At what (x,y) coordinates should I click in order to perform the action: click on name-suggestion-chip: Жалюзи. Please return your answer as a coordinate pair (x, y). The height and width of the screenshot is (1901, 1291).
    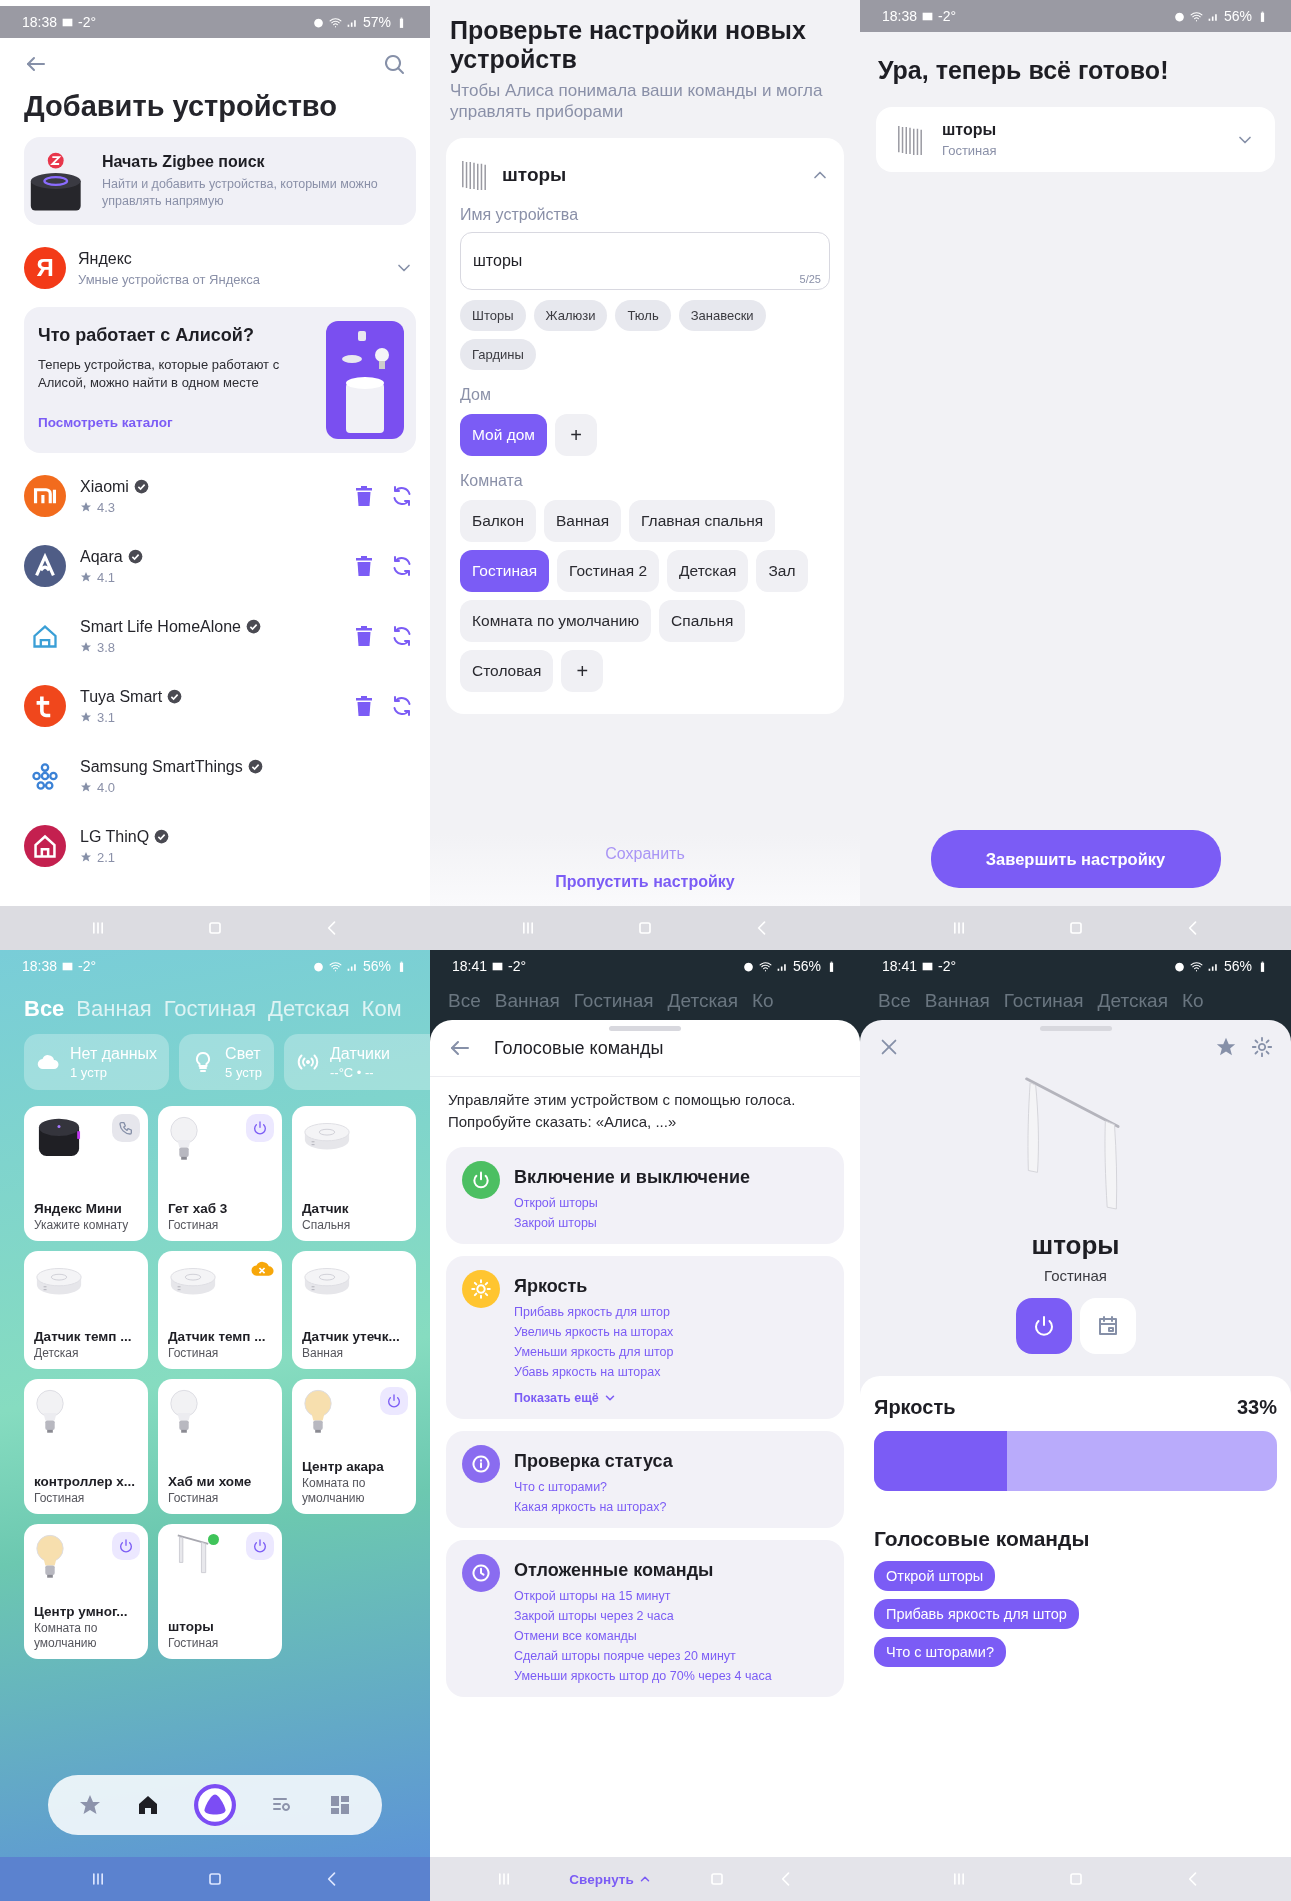
    Looking at the image, I should click on (570, 315).